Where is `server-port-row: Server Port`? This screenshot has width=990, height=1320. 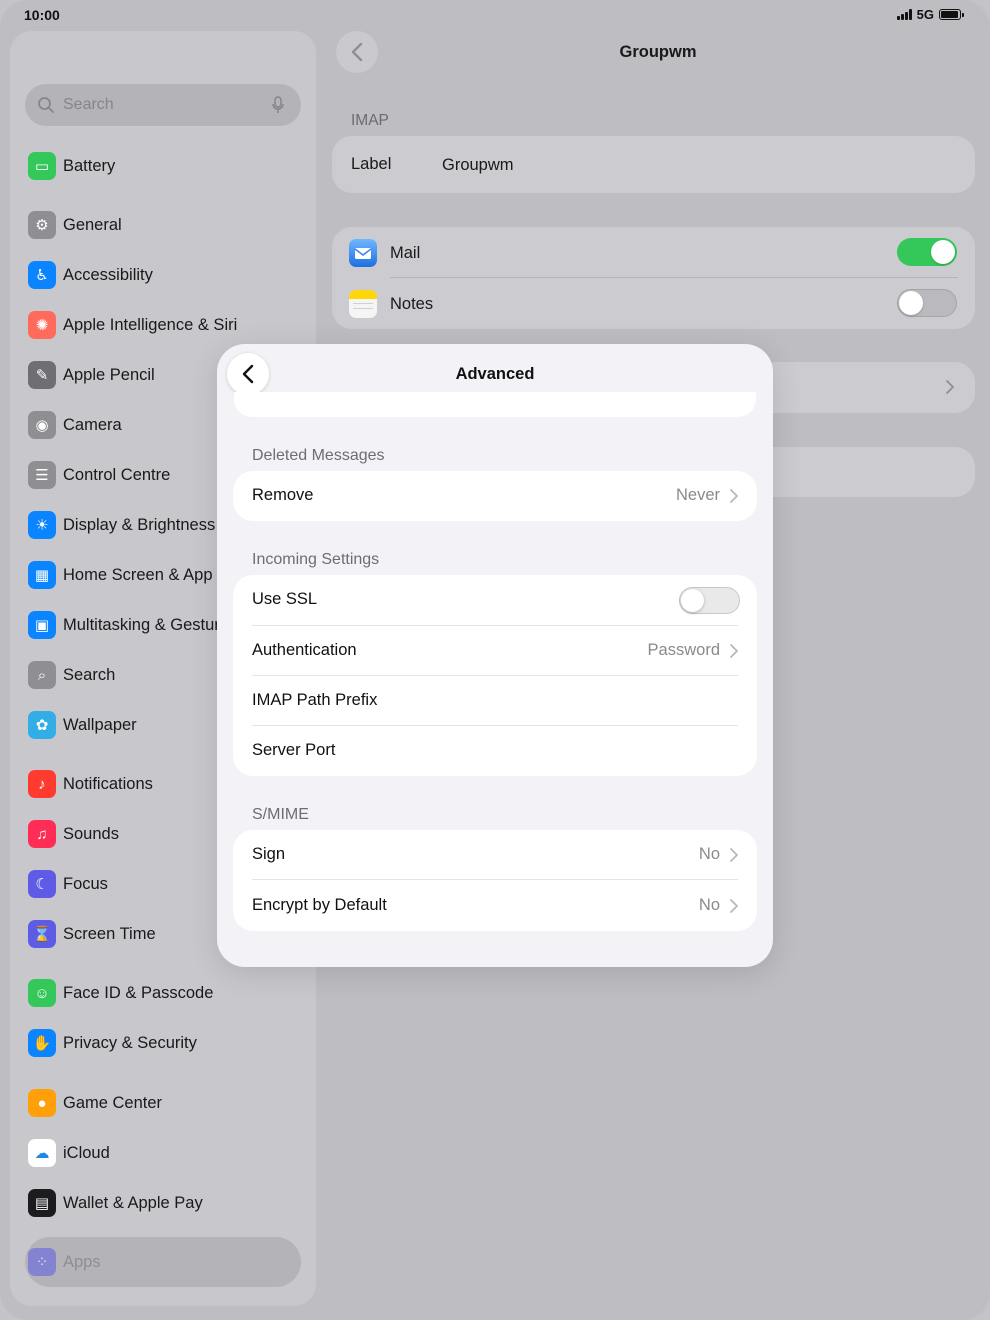
server-port-row: Server Port is located at coordinates (495, 751).